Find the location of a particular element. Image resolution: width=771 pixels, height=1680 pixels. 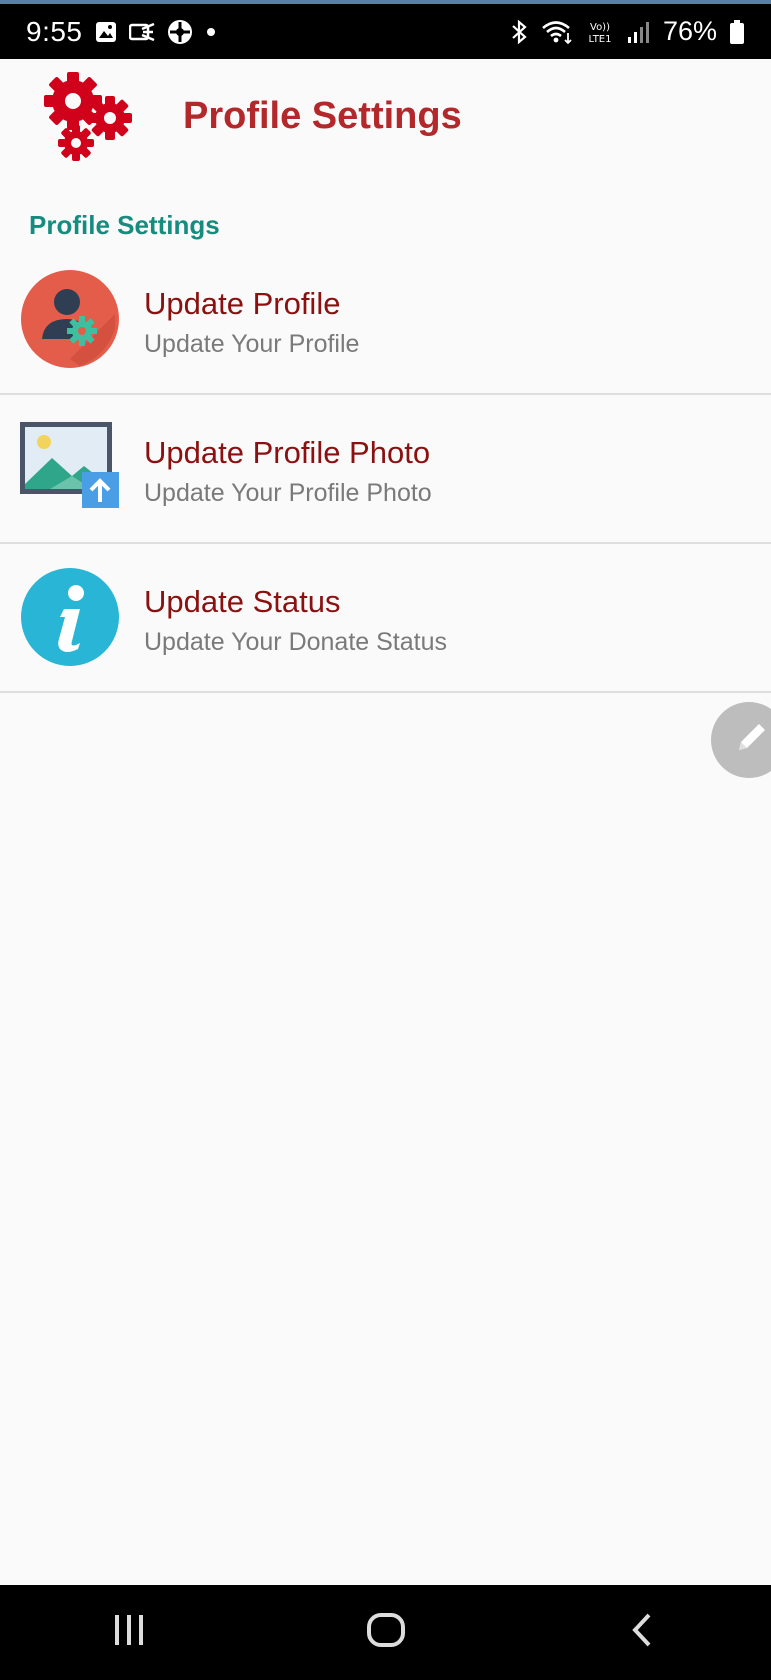

item-subtitle: Update Your Donate Status is located at coordinates (296, 642).